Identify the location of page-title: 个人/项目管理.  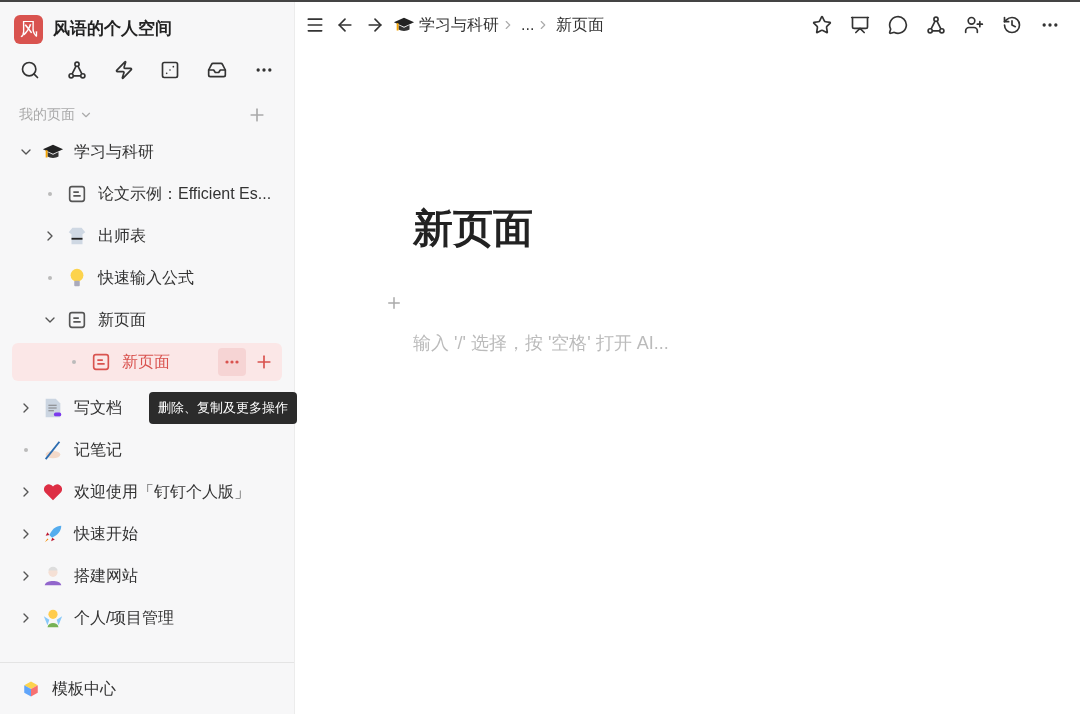
(124, 618).